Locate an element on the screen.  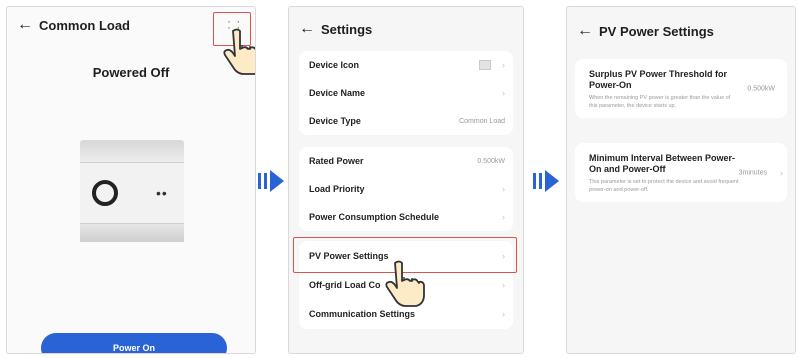
row-label: Power Consumption Schedule is located at coordinates (374, 217).